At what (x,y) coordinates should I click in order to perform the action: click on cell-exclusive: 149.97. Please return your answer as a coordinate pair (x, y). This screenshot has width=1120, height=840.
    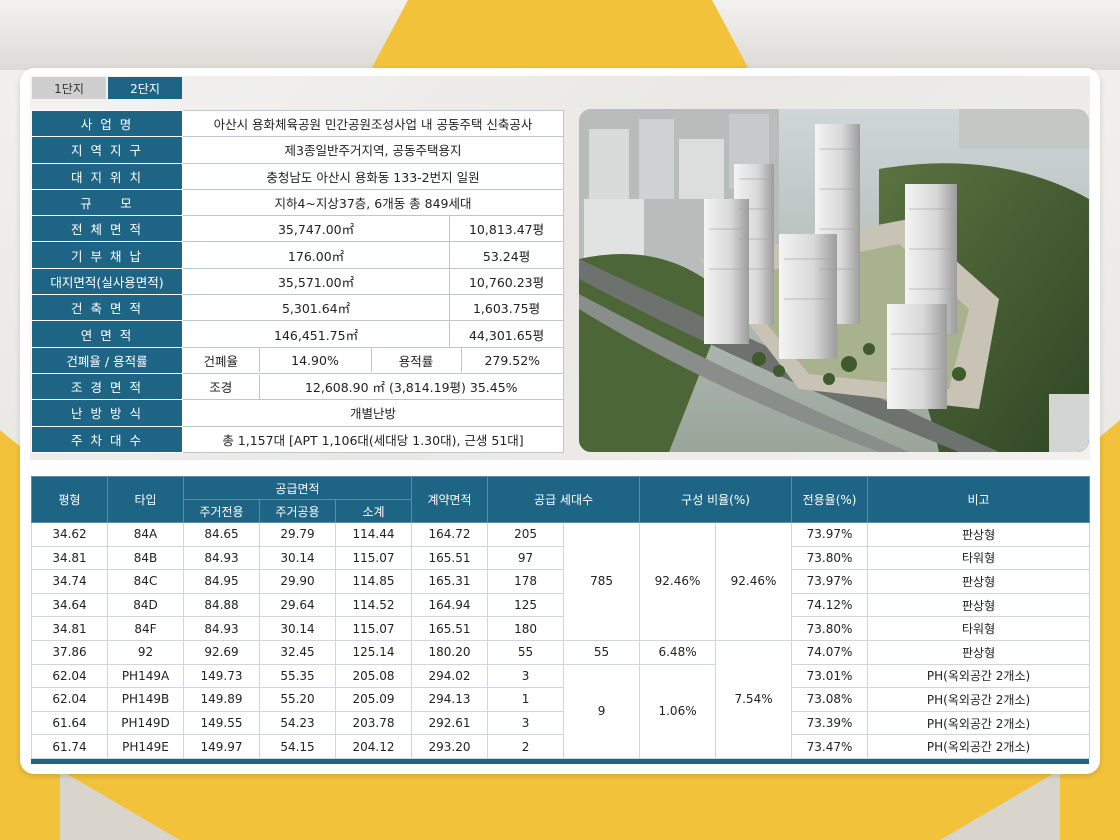
    Looking at the image, I should click on (221, 746).